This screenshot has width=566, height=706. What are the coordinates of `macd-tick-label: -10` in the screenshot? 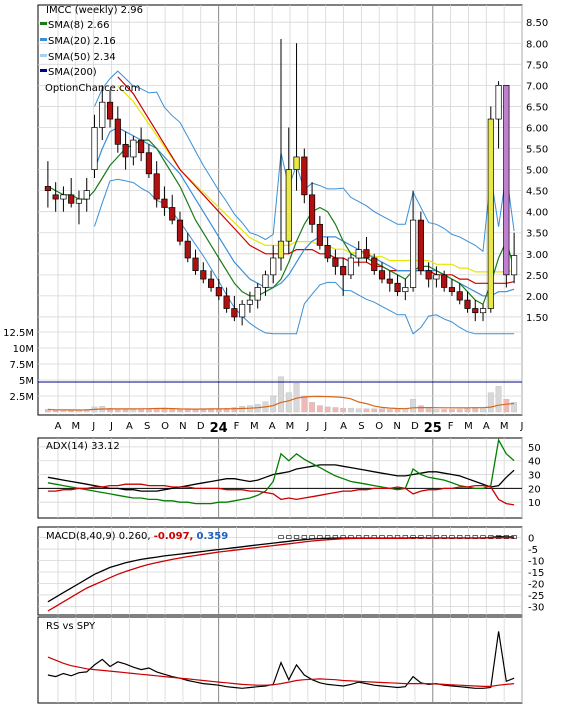 It's located at (536, 562).